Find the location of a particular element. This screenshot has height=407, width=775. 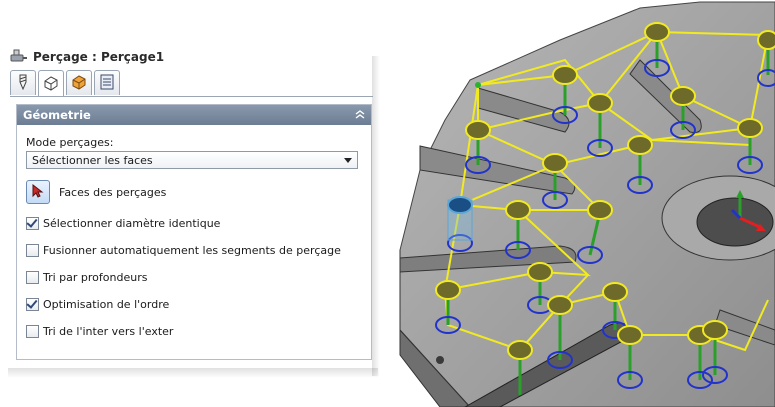

list-icon is located at coordinates (107, 83).